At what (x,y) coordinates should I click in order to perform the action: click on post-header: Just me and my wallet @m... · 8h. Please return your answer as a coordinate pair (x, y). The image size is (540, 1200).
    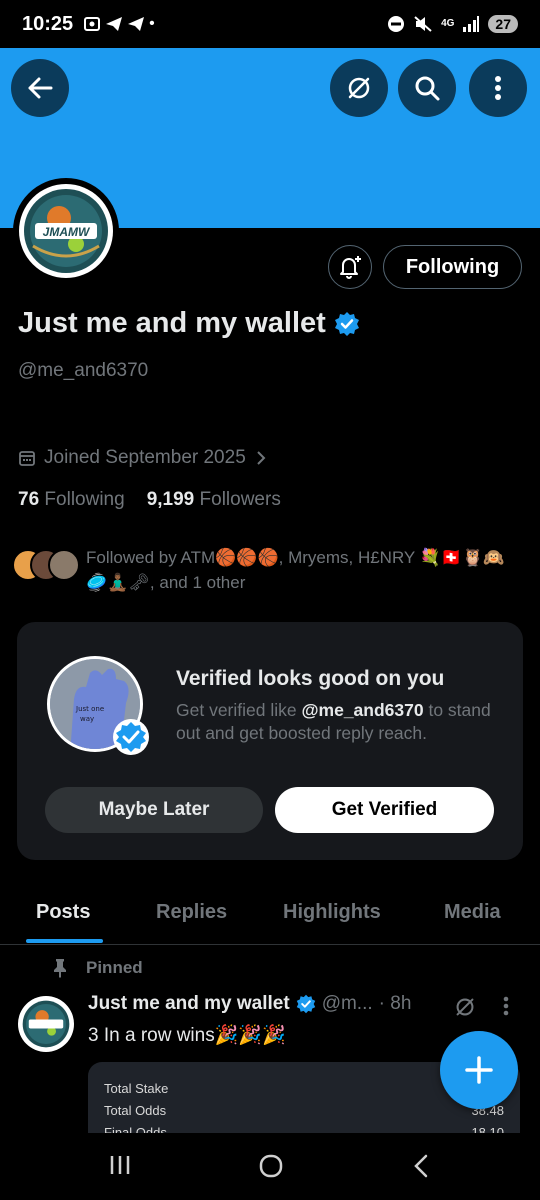
    Looking at the image, I should click on (249, 1004).